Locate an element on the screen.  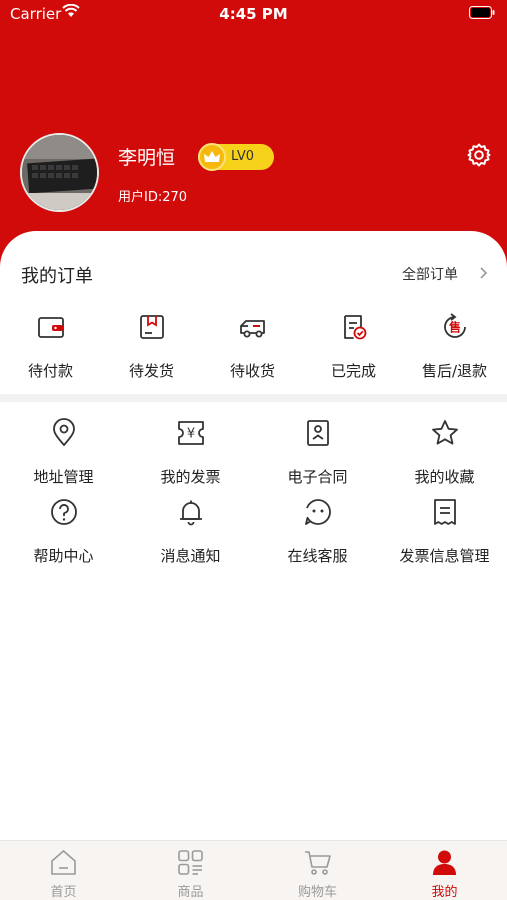
truck-icon is located at coordinates (252, 329).